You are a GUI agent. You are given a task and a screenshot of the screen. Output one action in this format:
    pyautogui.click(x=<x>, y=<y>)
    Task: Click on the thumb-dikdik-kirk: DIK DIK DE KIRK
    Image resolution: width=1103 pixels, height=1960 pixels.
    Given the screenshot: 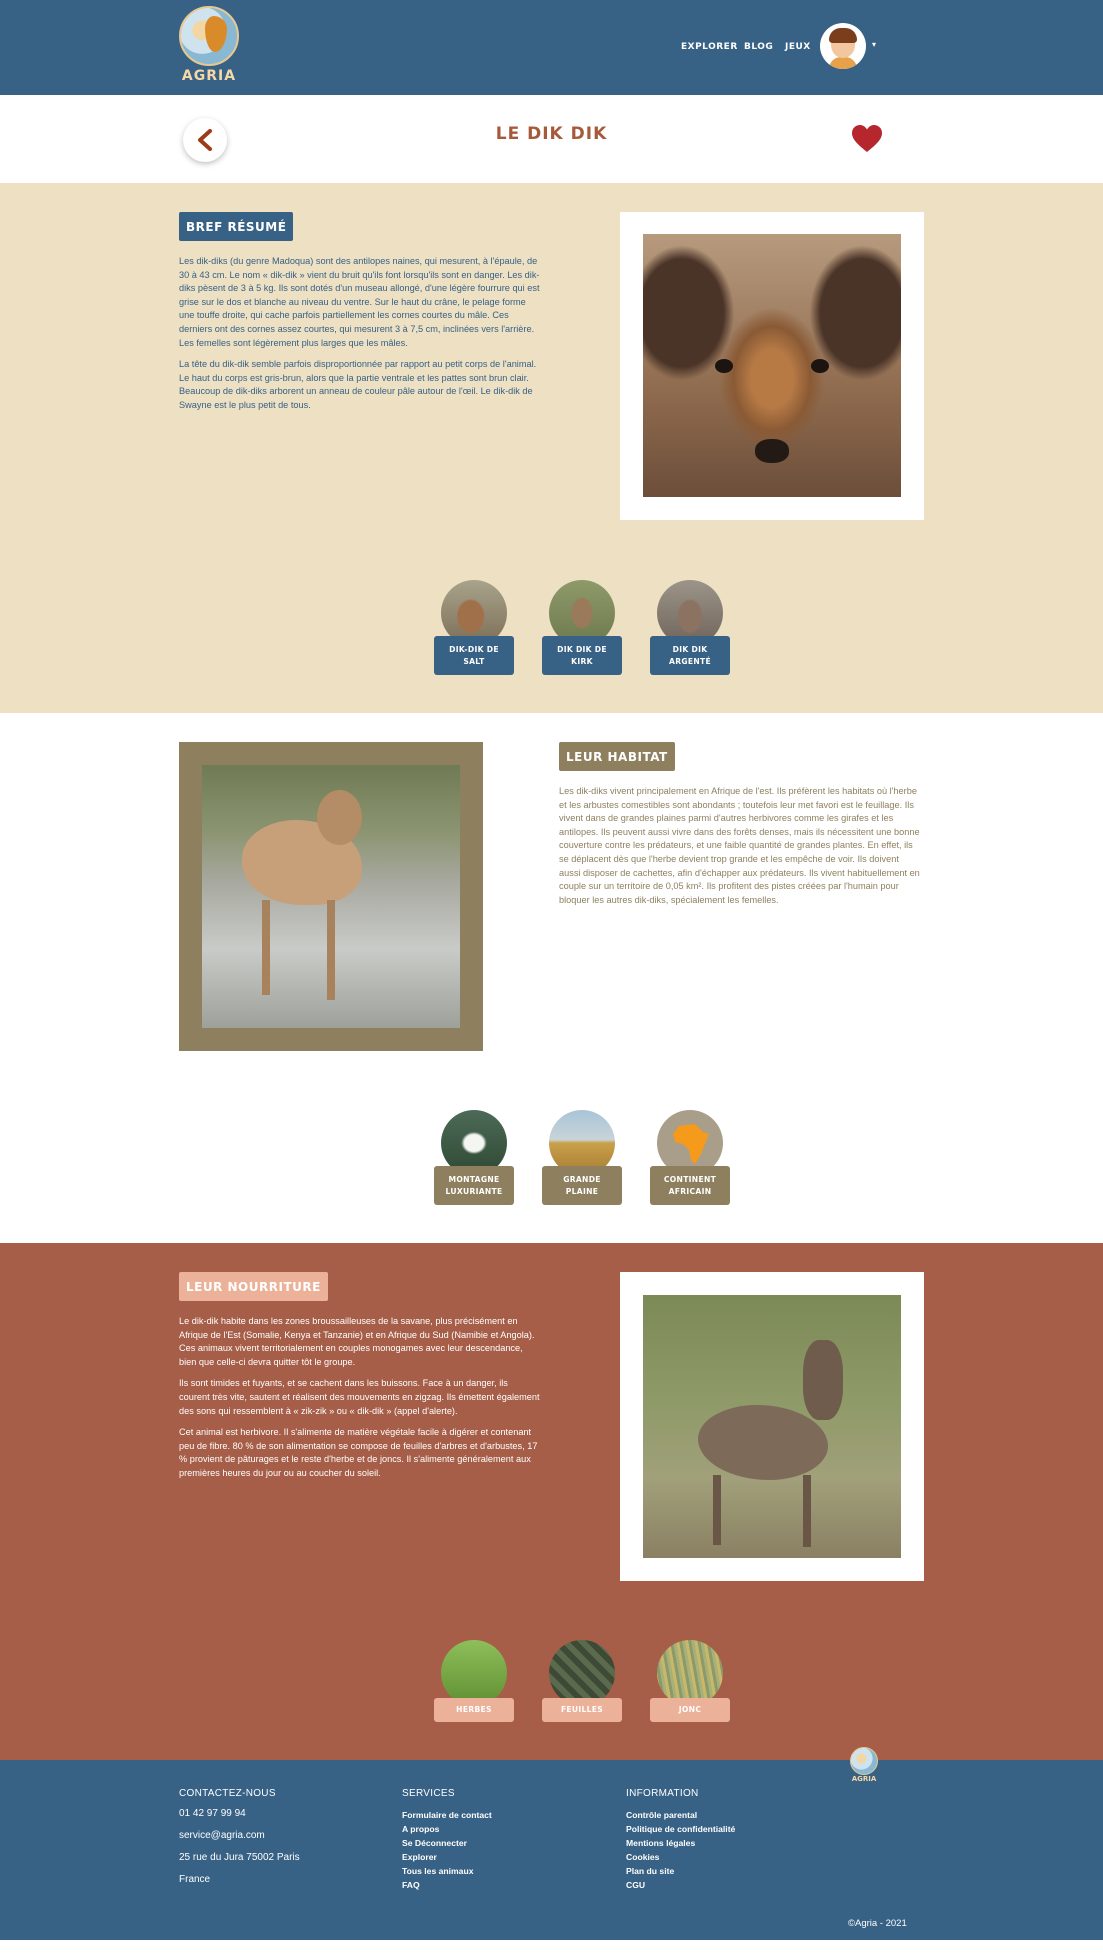 What is the action you would take?
    pyautogui.click(x=582, y=629)
    